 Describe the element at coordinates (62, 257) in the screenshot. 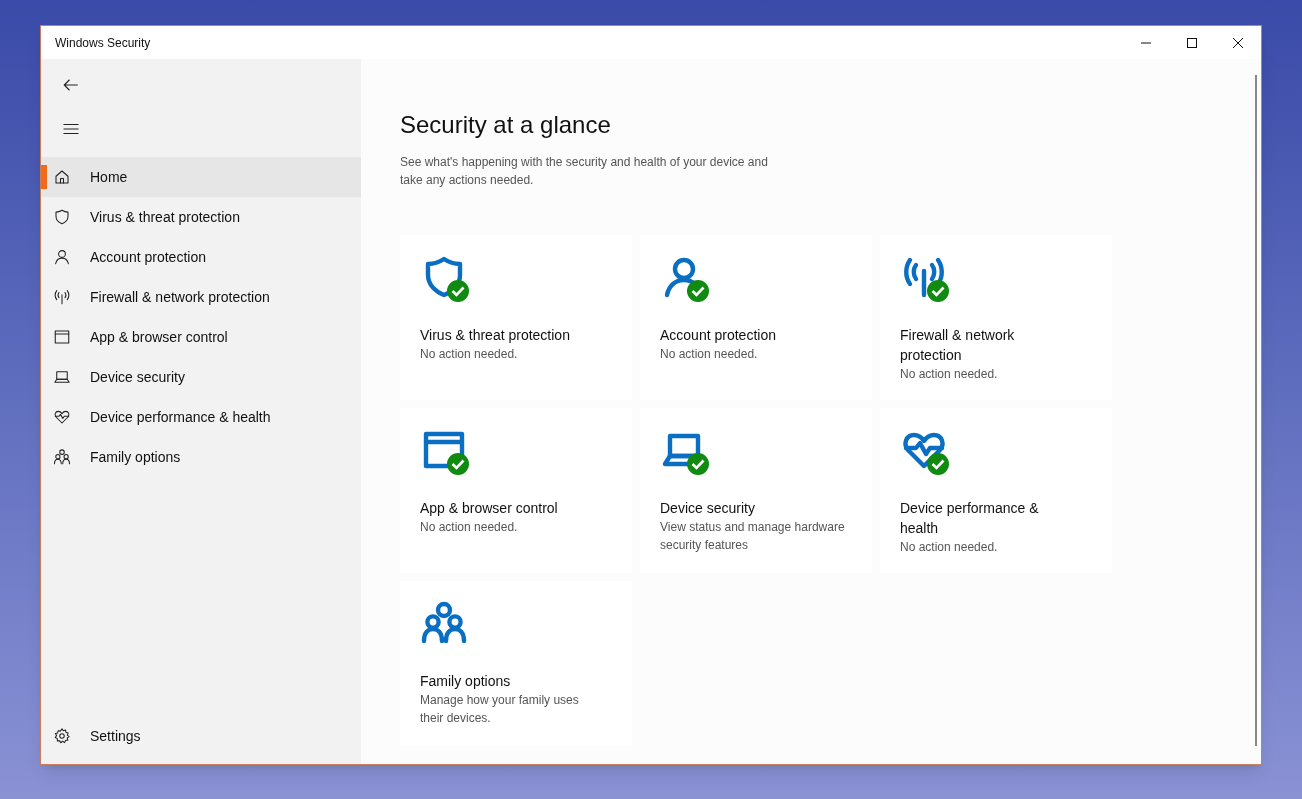

I see `person-icon` at that location.